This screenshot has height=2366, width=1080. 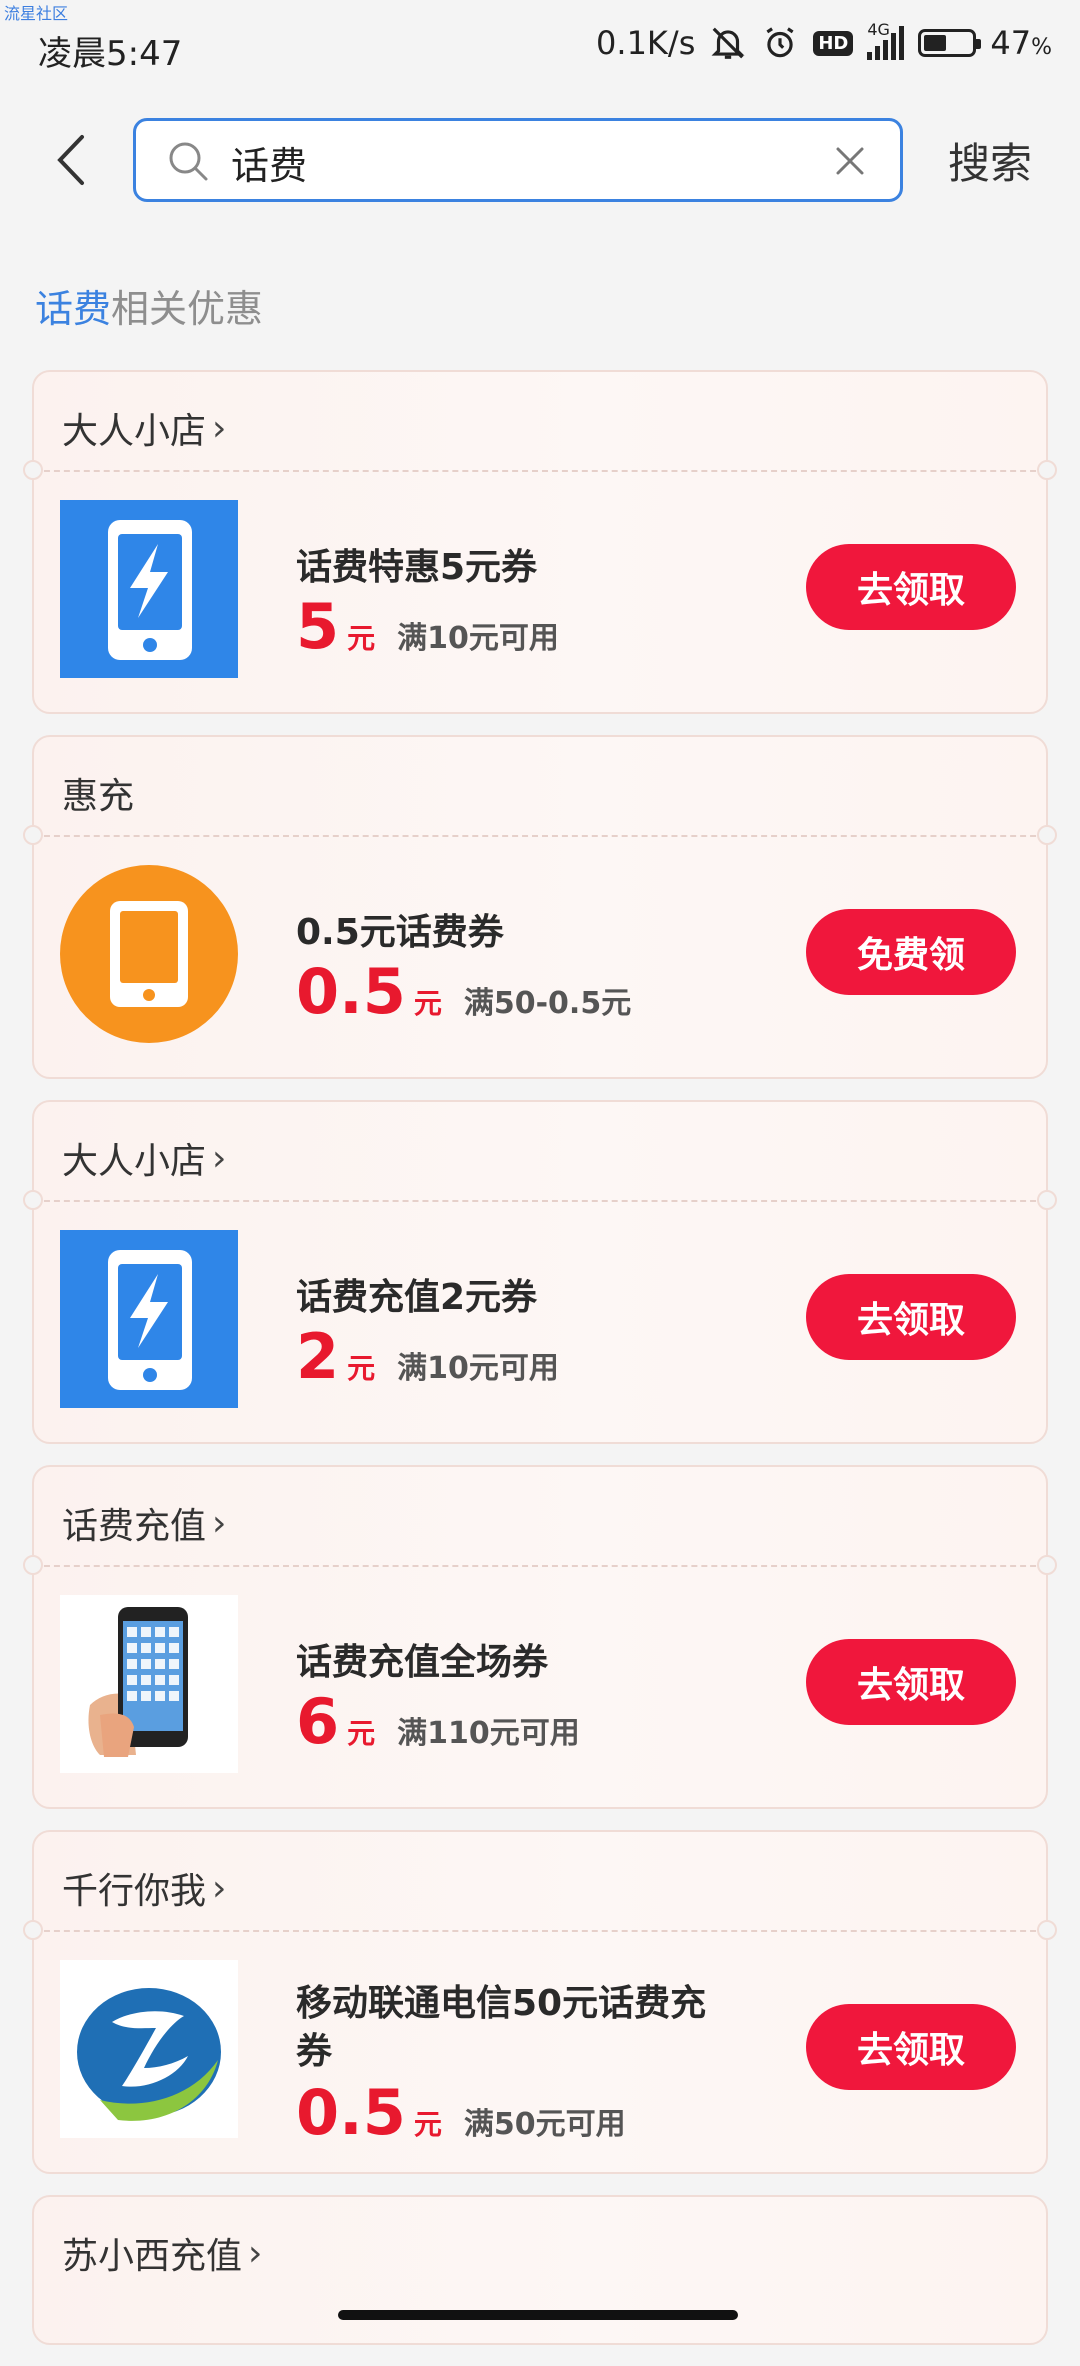 I want to click on coupon-condition: 满110元可用, so click(x=488, y=1733).